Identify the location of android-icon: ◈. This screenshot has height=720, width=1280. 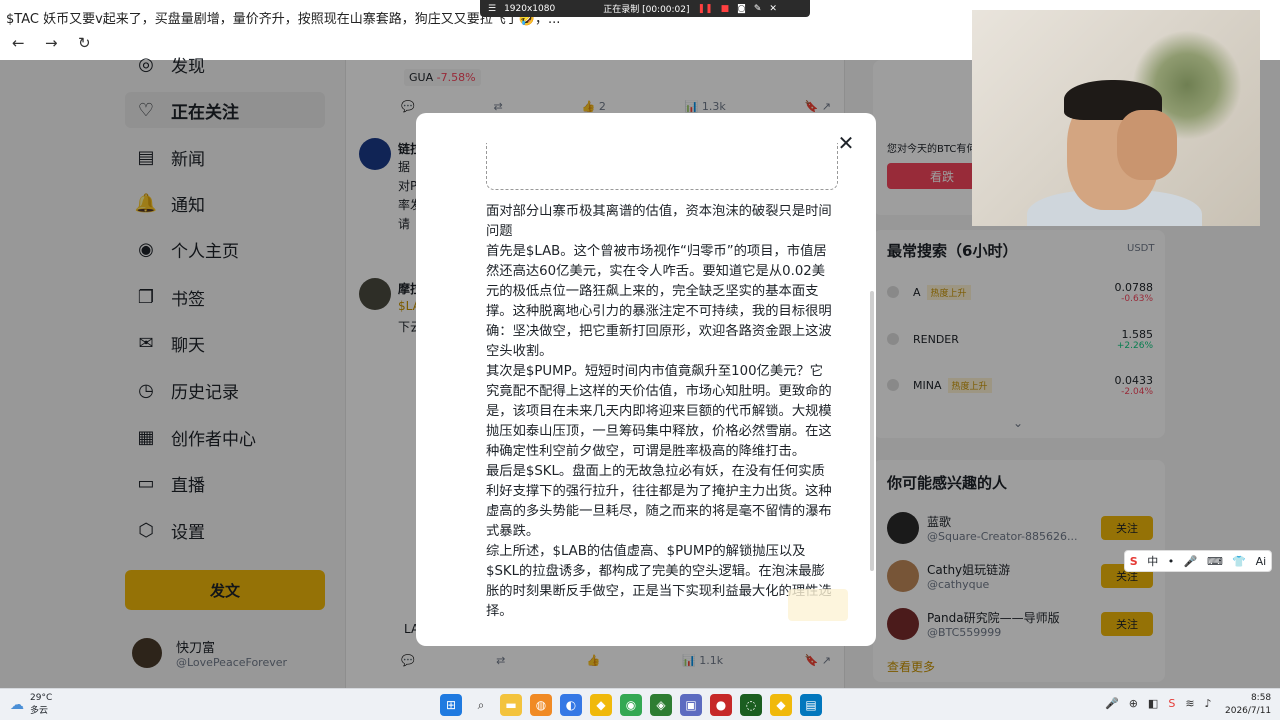
(661, 705).